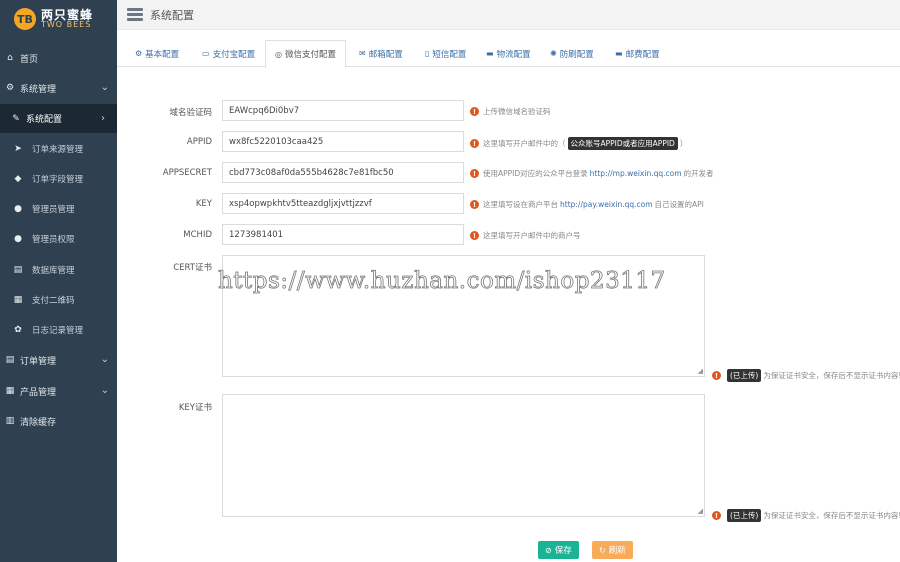 This screenshot has height=562, width=900. What do you see at coordinates (18, 239) in the screenshot?
I see `users-icon: ●` at bounding box center [18, 239].